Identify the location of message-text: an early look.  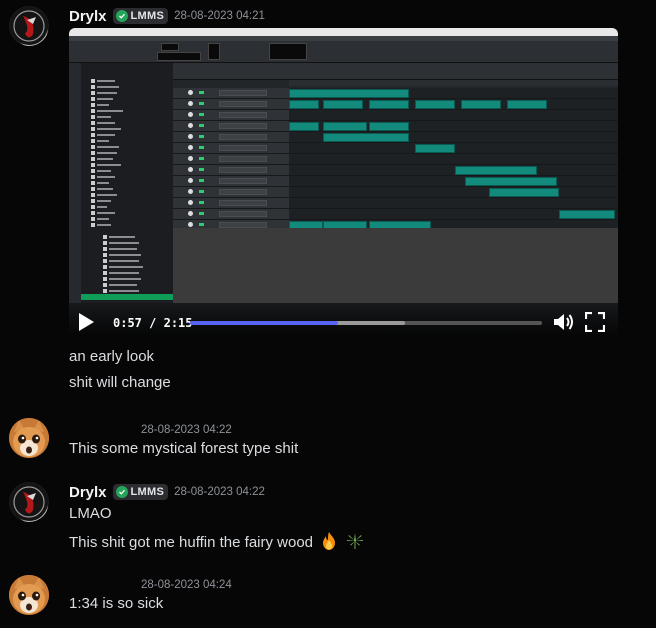
(112, 356).